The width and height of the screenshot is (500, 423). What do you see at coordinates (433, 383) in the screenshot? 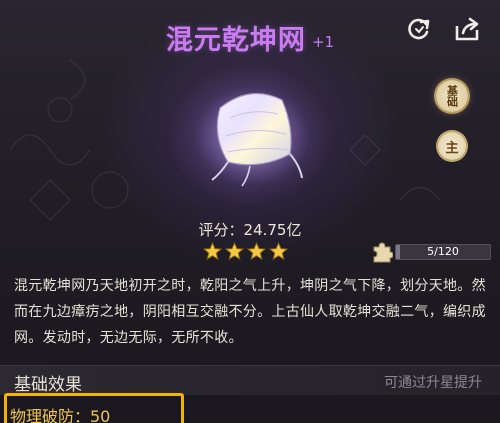
I see `upgrade-hint: 可通过升星提升` at bounding box center [433, 383].